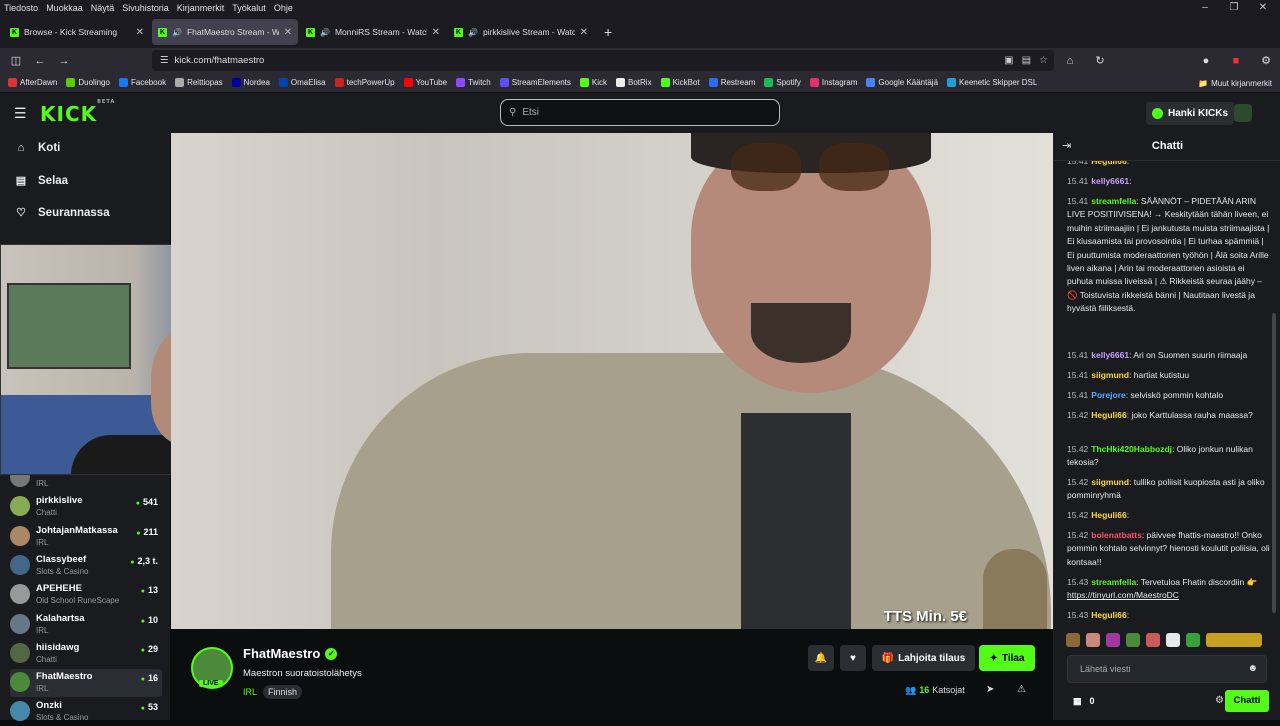 The width and height of the screenshot is (1280, 726). Describe the element at coordinates (86, 566) in the screenshot. I see `sidebar-channel-classybeef: ClassybeefSlots & Casino 2,3 t.` at that location.